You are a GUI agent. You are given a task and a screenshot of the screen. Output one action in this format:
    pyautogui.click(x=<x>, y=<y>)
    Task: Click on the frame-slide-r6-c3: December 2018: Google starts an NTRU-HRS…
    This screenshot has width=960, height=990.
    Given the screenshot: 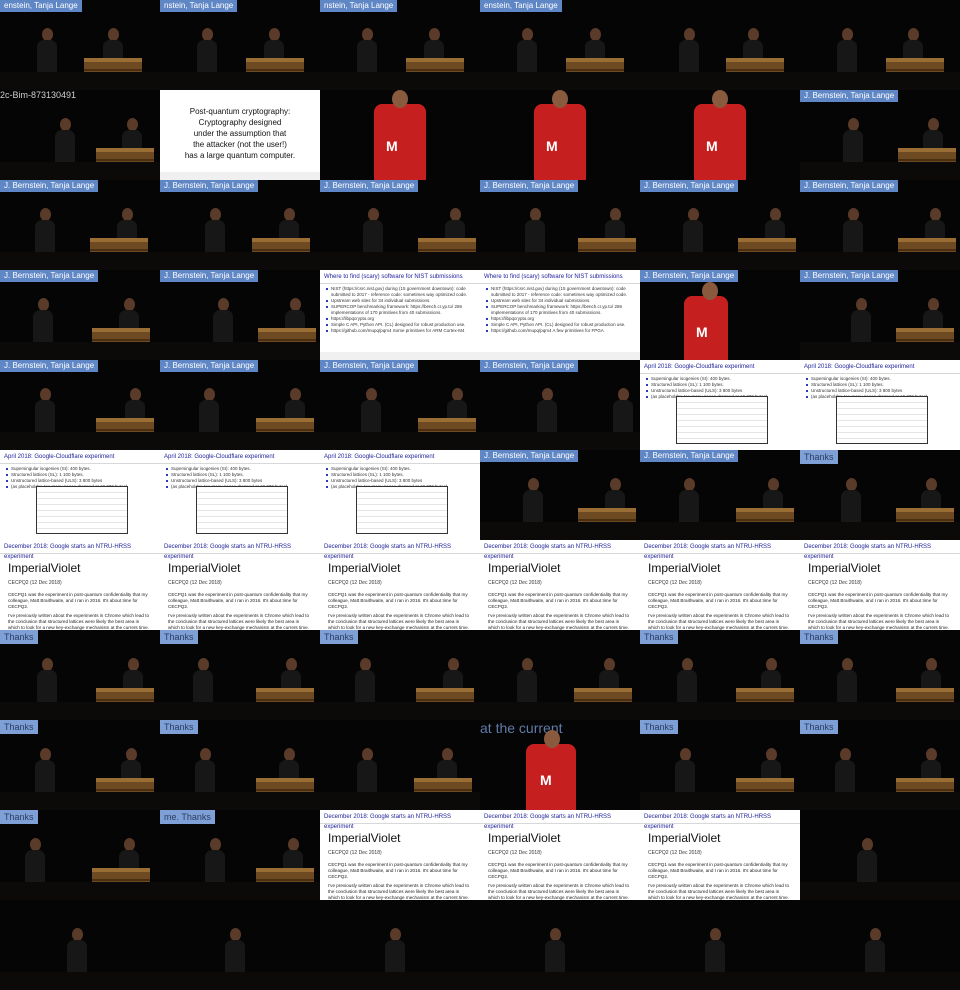 What is the action you would take?
    pyautogui.click(x=560, y=585)
    